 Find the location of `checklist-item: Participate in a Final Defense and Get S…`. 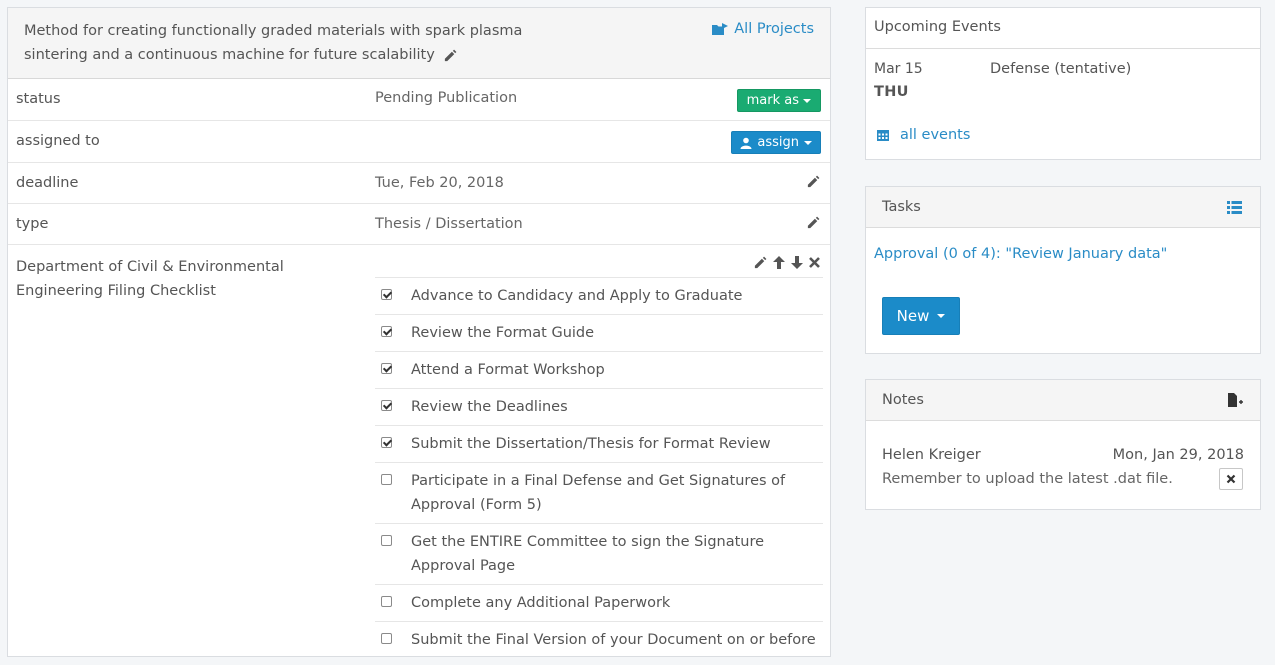

checklist-item: Participate in a Final Defense and Get S… is located at coordinates (599, 492).